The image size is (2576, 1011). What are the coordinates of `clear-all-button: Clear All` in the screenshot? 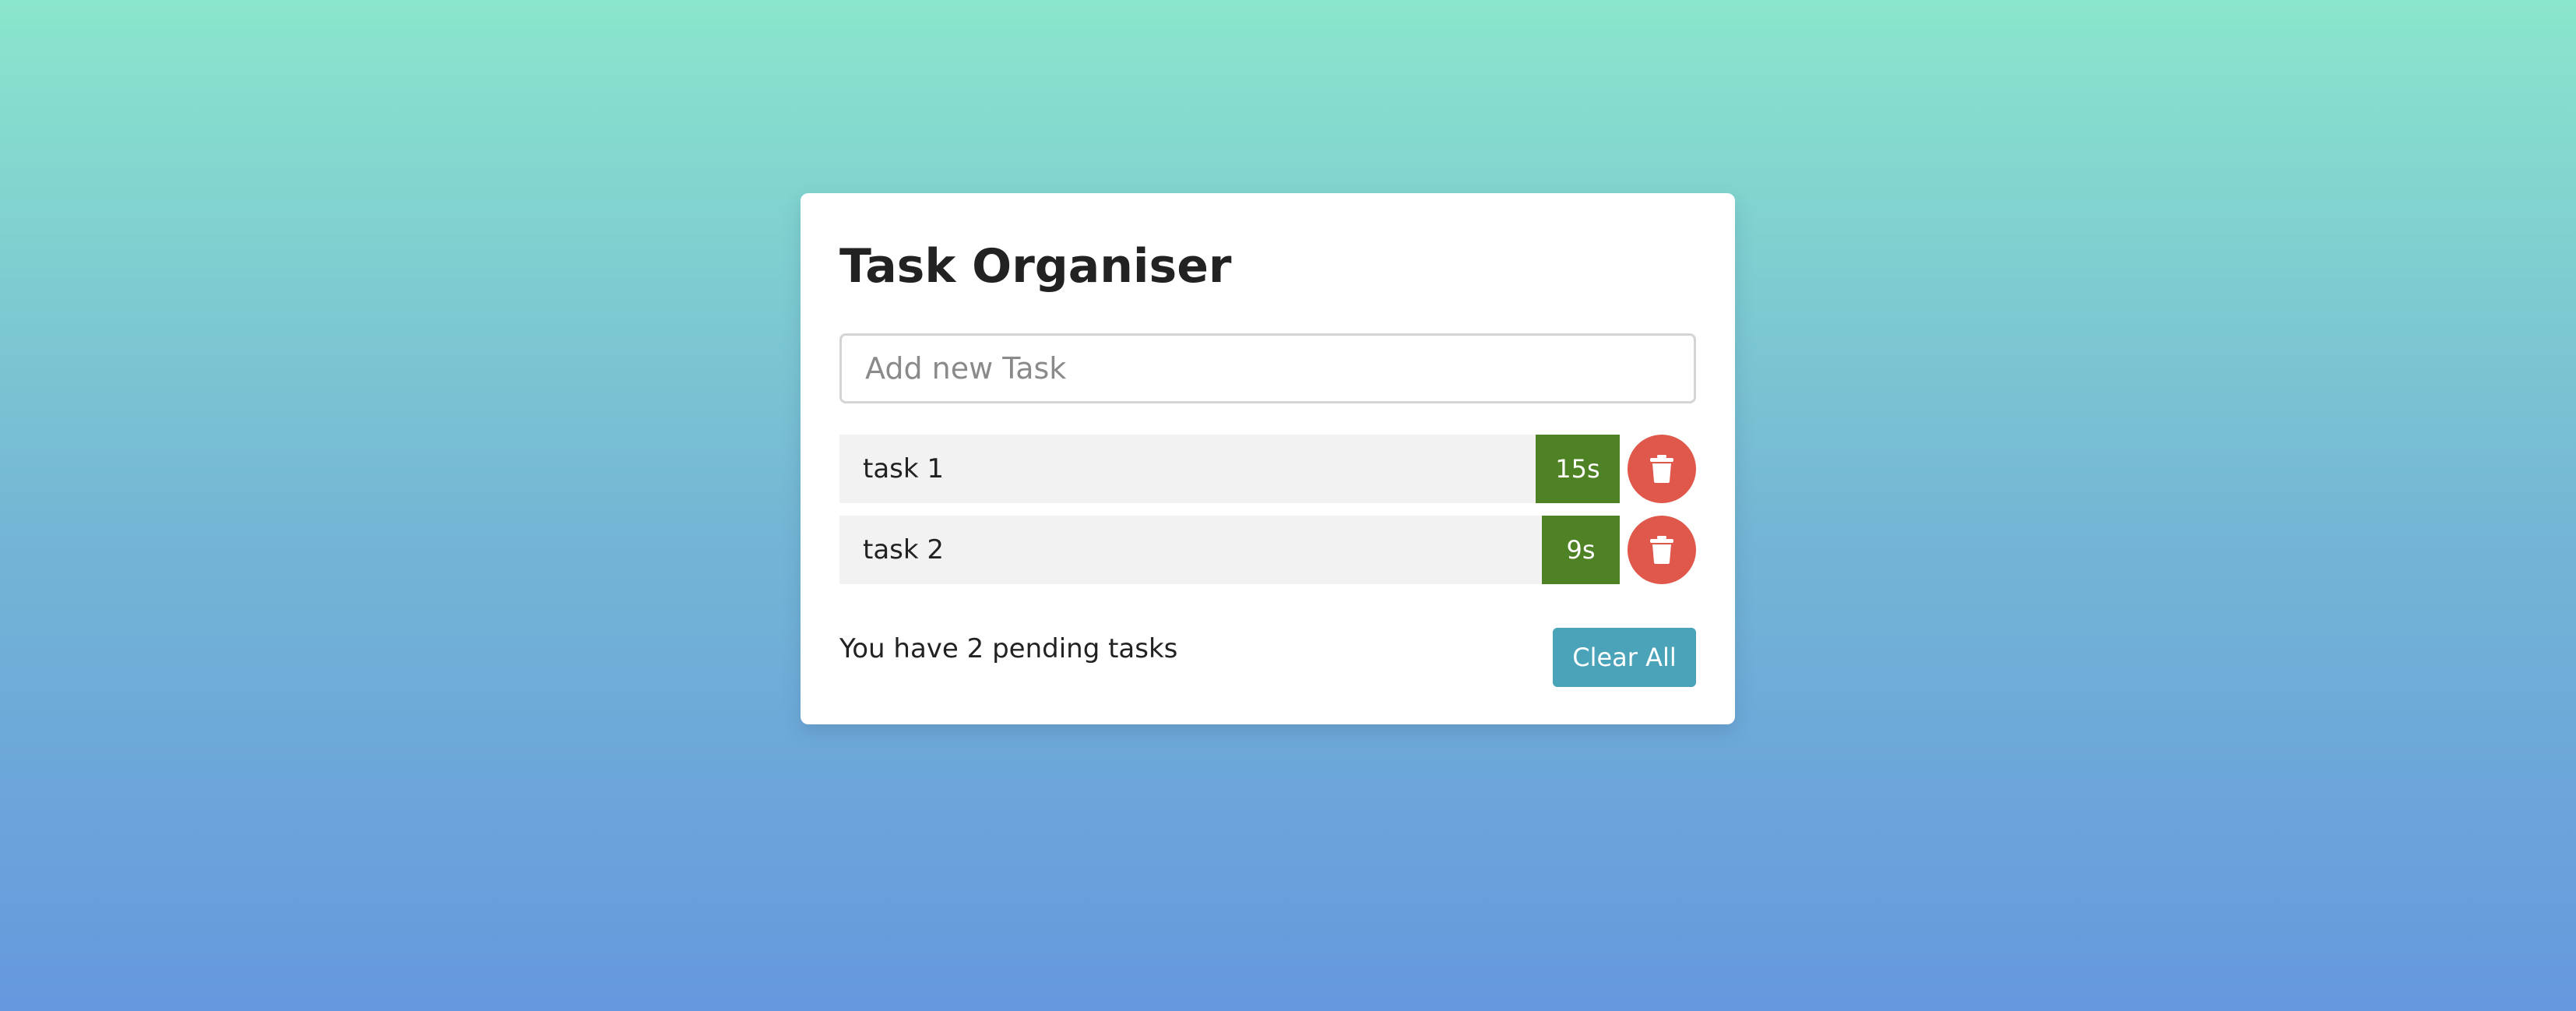 It's located at (1624, 658).